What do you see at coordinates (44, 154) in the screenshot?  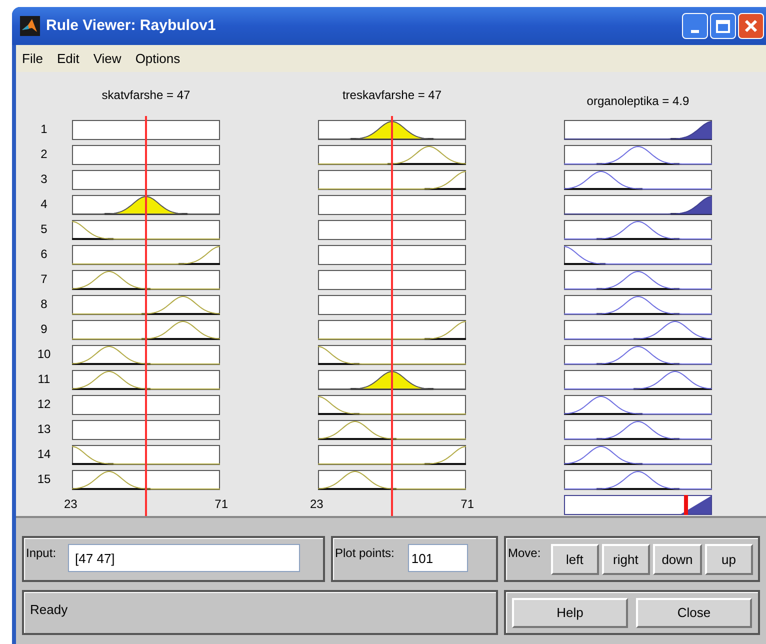 I see `rule-number: 2` at bounding box center [44, 154].